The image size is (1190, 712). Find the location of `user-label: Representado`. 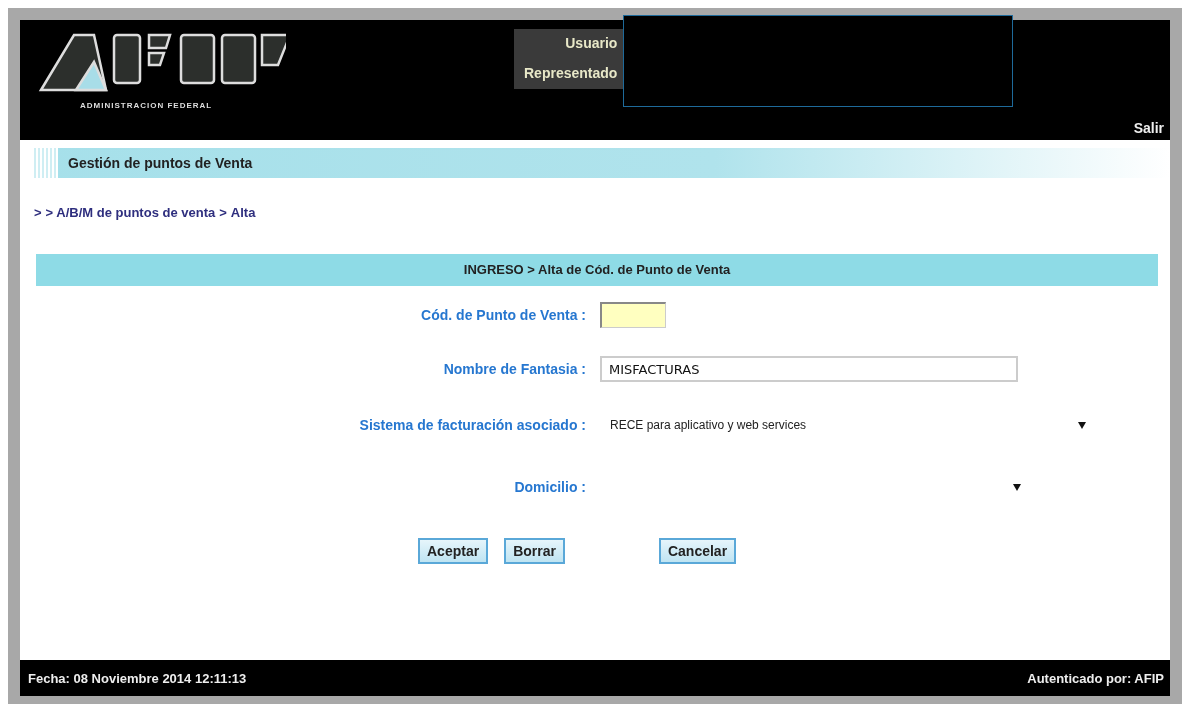

user-label: Representado is located at coordinates (571, 73).